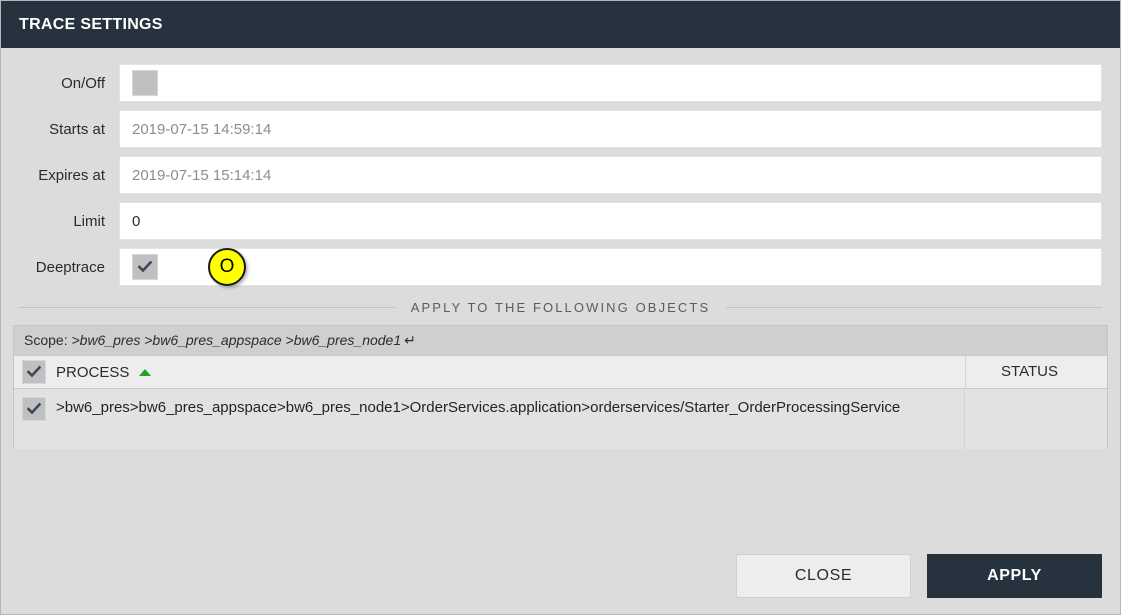 The image size is (1121, 615). I want to click on field-expires-at: 2019-07-15 15:14:14, so click(610, 175).